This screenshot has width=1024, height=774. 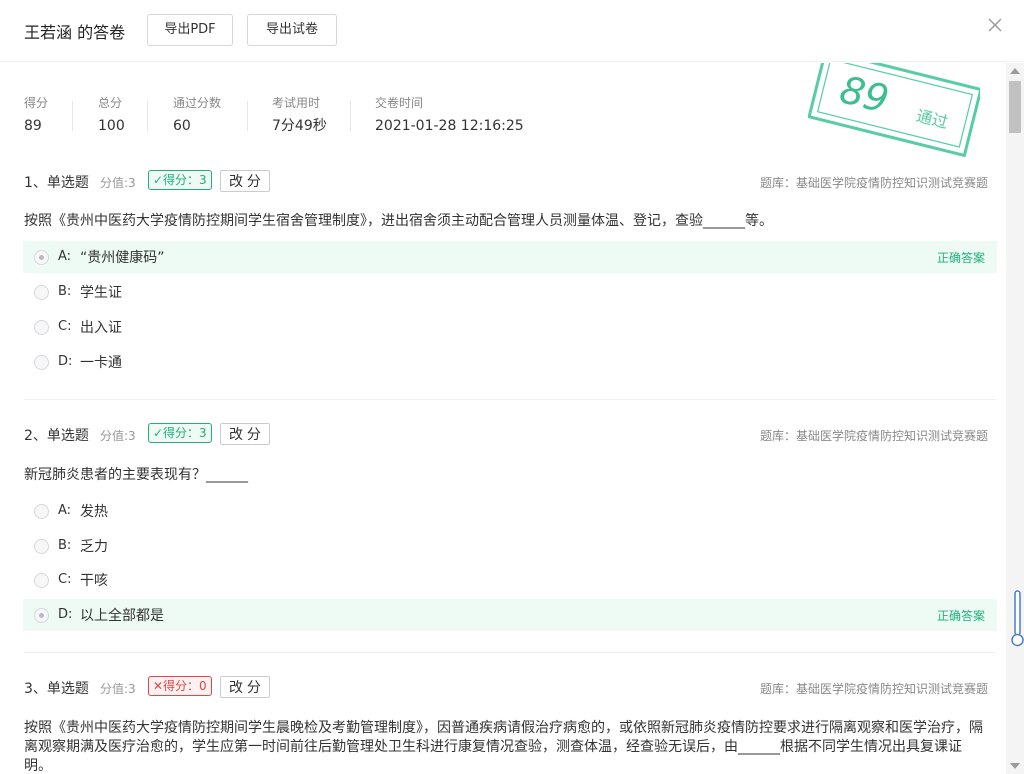 What do you see at coordinates (1015, 418) in the screenshot?
I see `vertical-scrollbar` at bounding box center [1015, 418].